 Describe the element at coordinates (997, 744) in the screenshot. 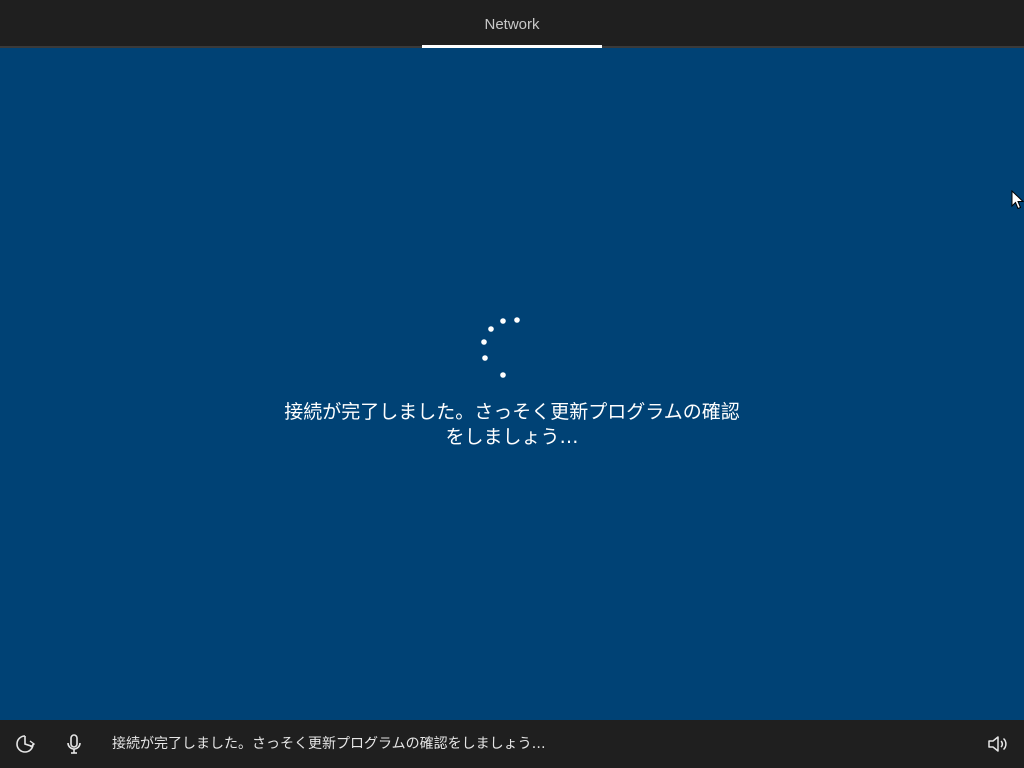

I see `volume-icon` at that location.